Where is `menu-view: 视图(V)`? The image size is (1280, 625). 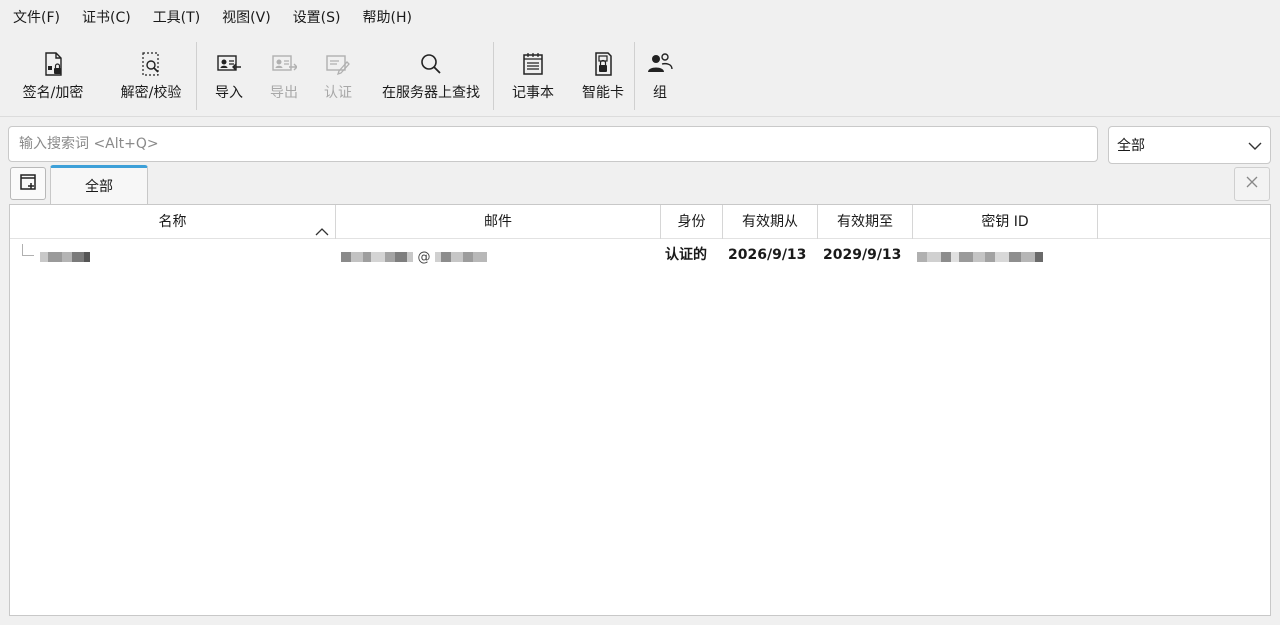
menu-view: 视图(V) is located at coordinates (246, 18).